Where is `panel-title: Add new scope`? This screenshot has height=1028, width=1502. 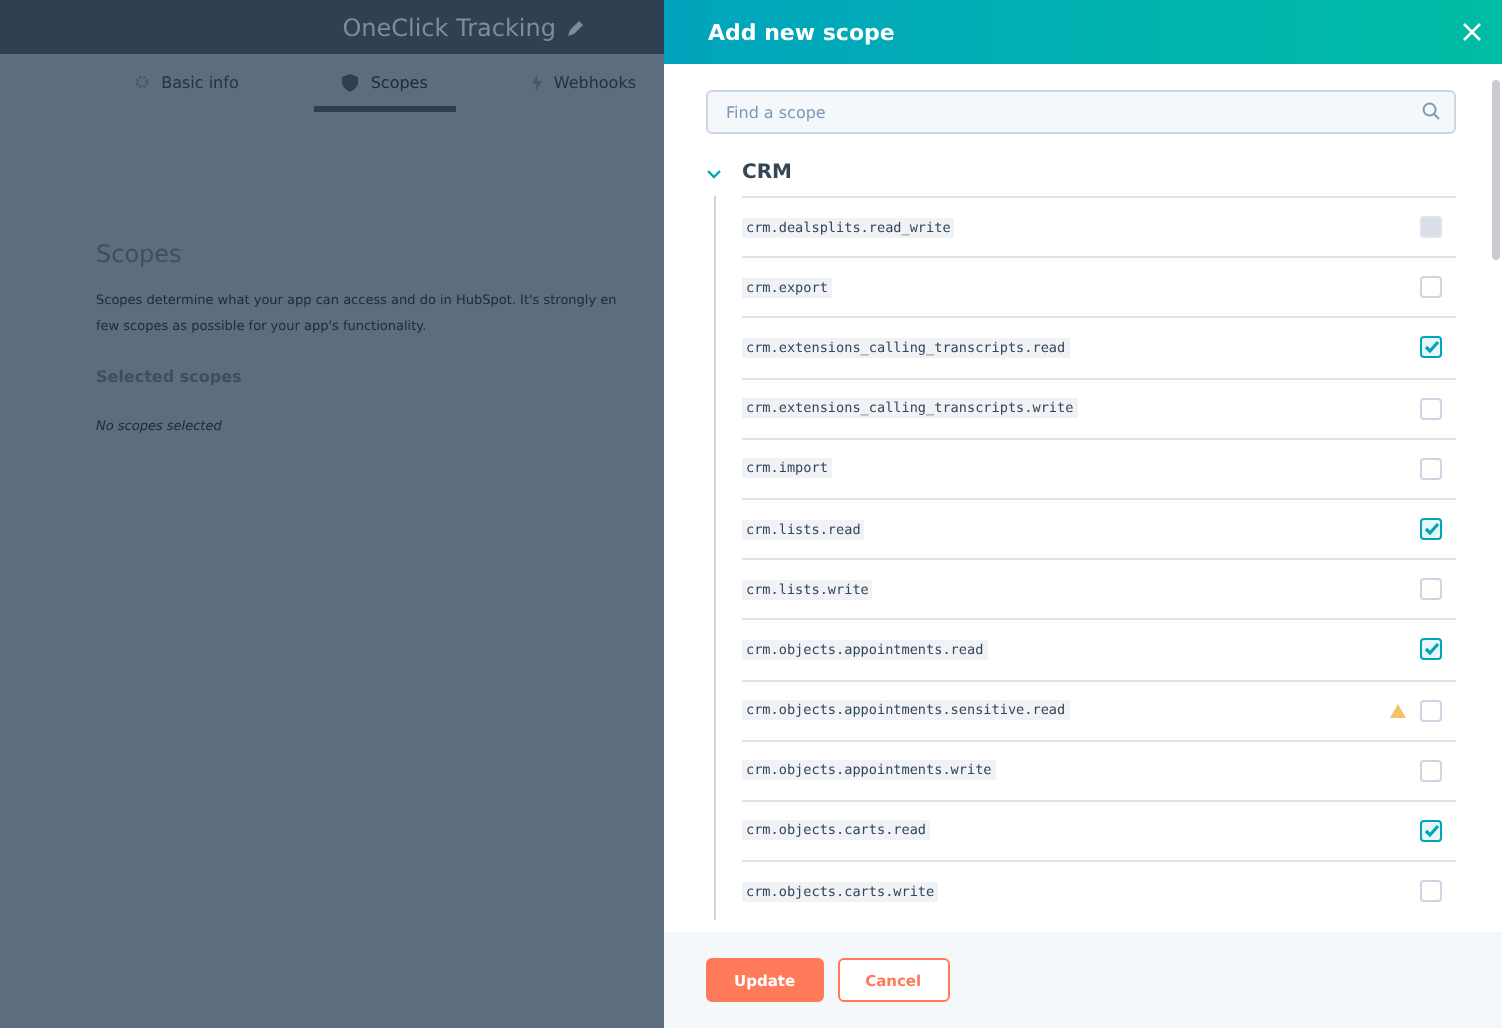 panel-title: Add new scope is located at coordinates (801, 32).